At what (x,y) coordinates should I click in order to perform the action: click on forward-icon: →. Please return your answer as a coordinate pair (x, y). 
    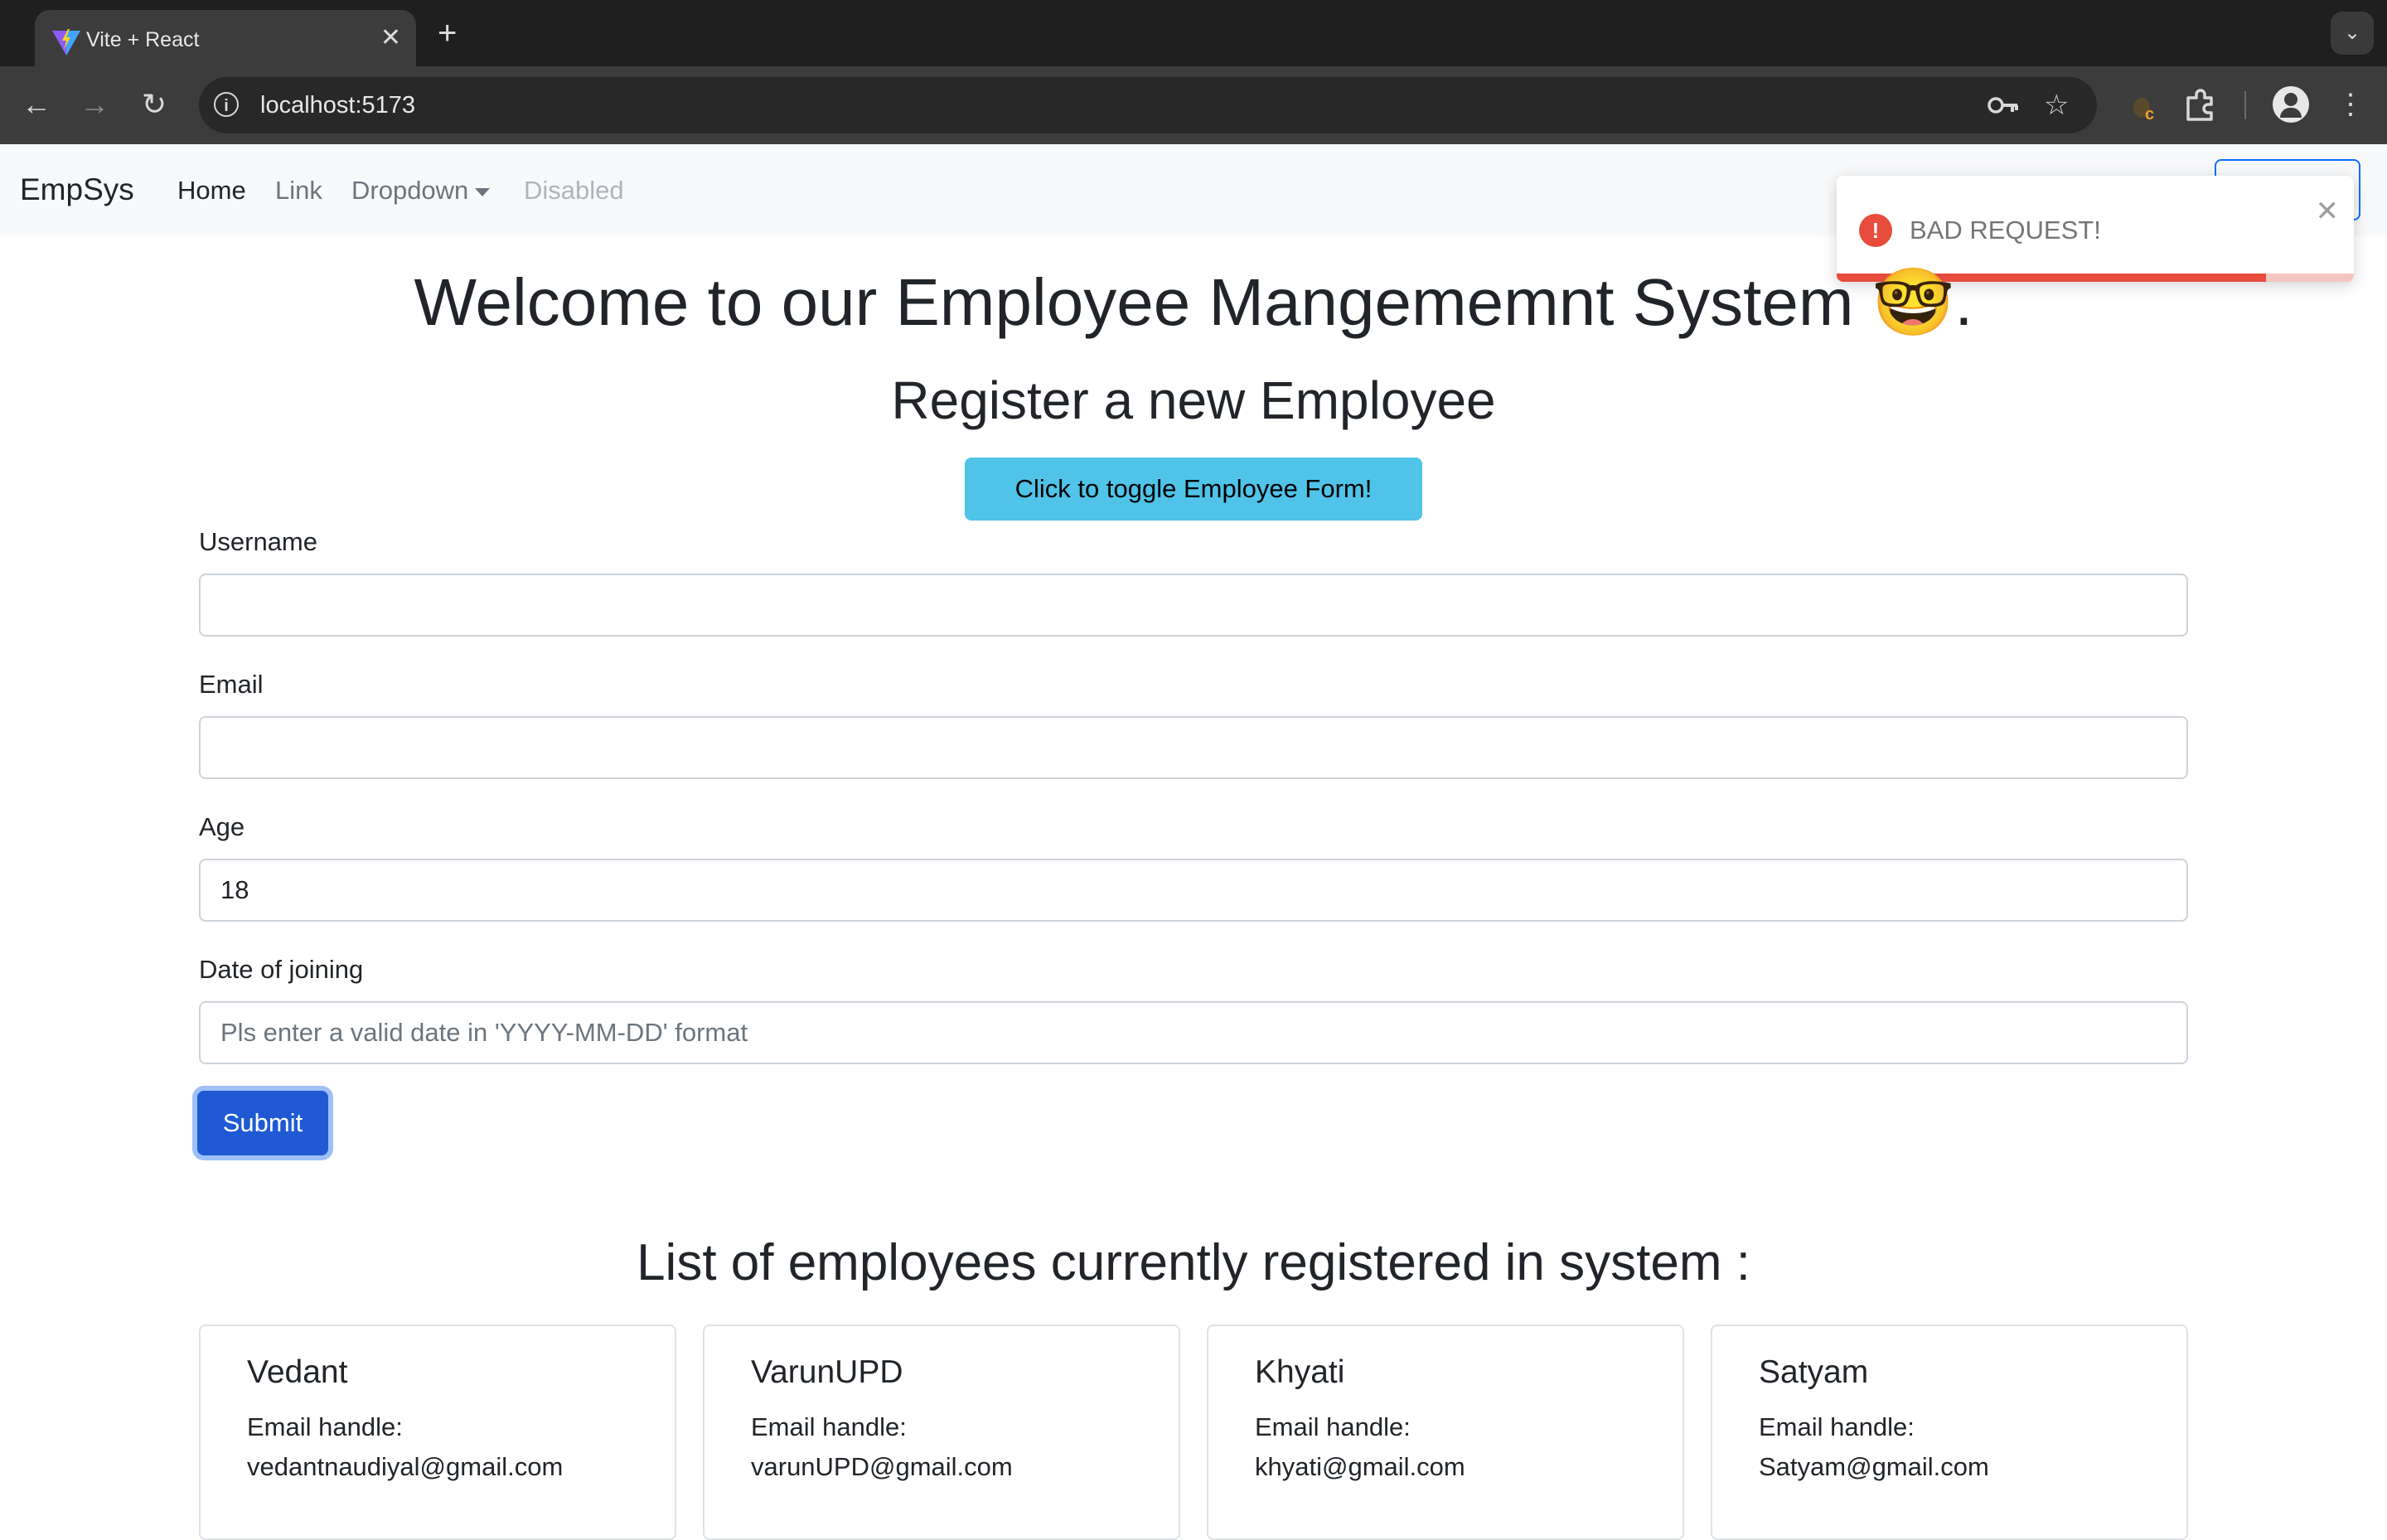
    Looking at the image, I should click on (94, 105).